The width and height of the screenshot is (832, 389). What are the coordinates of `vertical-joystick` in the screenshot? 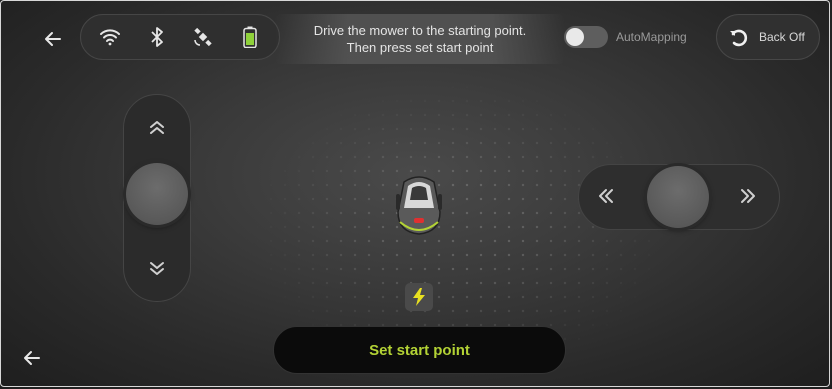 It's located at (157, 198).